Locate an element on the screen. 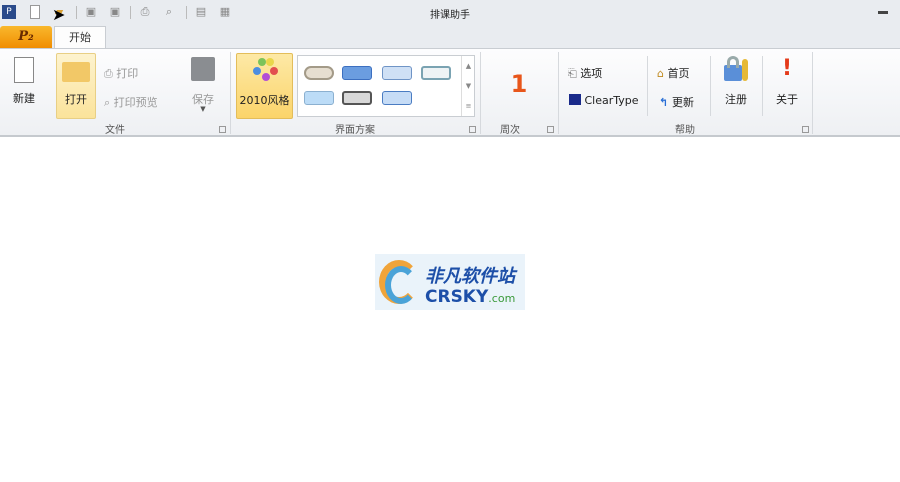 The image size is (900, 482). open-label: 打开 is located at coordinates (76, 99).